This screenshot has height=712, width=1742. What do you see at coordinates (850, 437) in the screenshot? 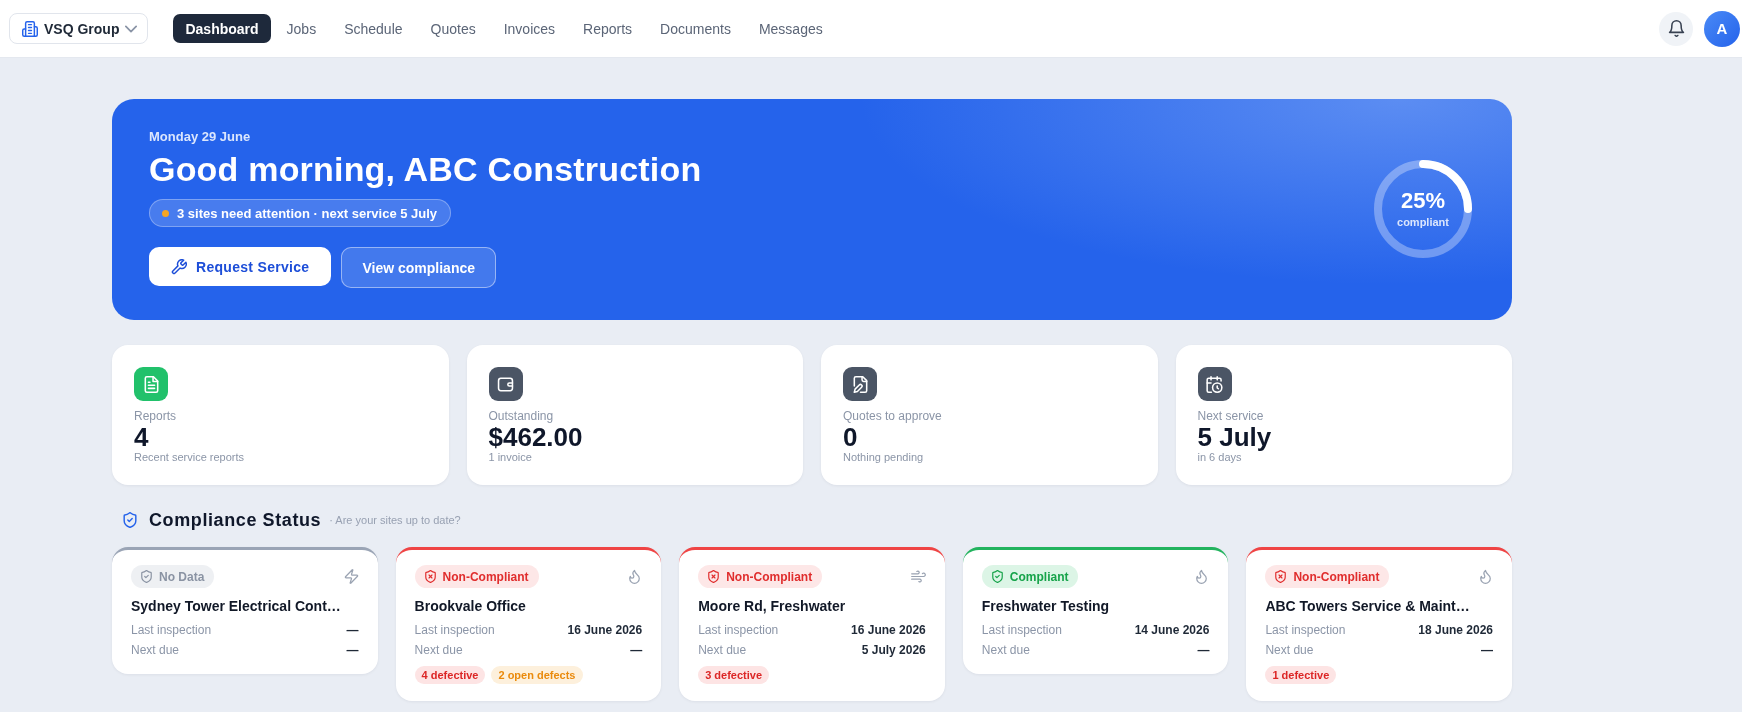
I see `stat-value: 0` at bounding box center [850, 437].